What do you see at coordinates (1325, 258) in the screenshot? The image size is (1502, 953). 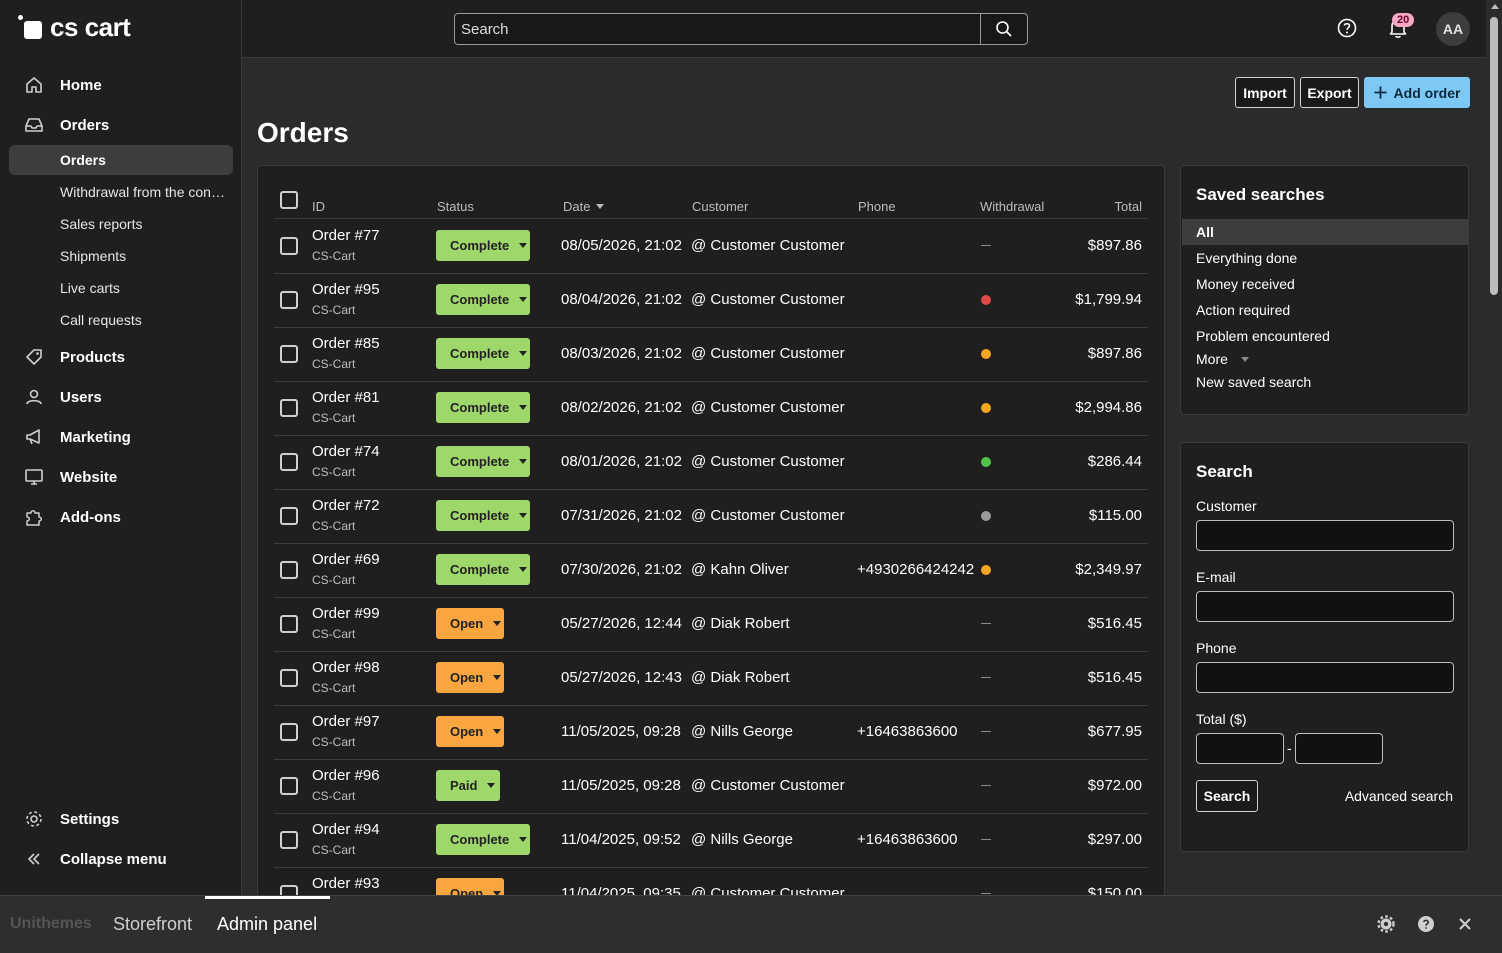 I see `saved-search-everything-done: Everything done` at bounding box center [1325, 258].